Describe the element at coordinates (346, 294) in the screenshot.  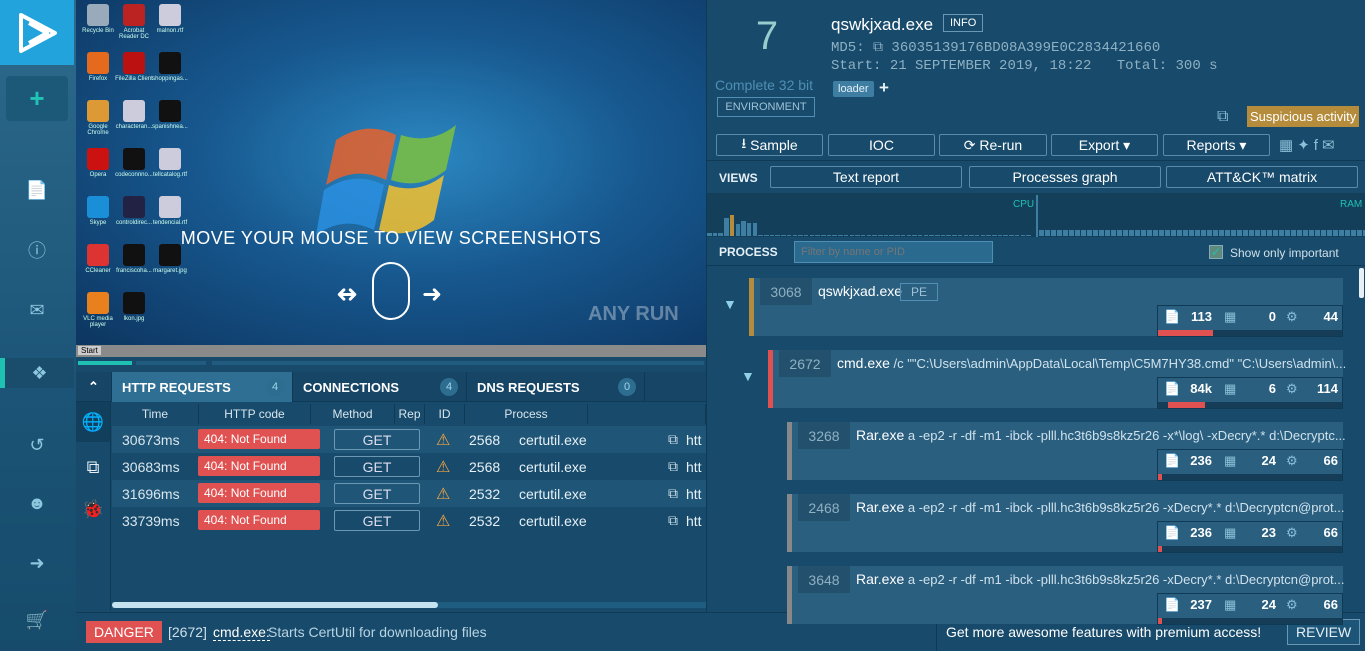
I see `prev-arrow-icon: ➜` at that location.